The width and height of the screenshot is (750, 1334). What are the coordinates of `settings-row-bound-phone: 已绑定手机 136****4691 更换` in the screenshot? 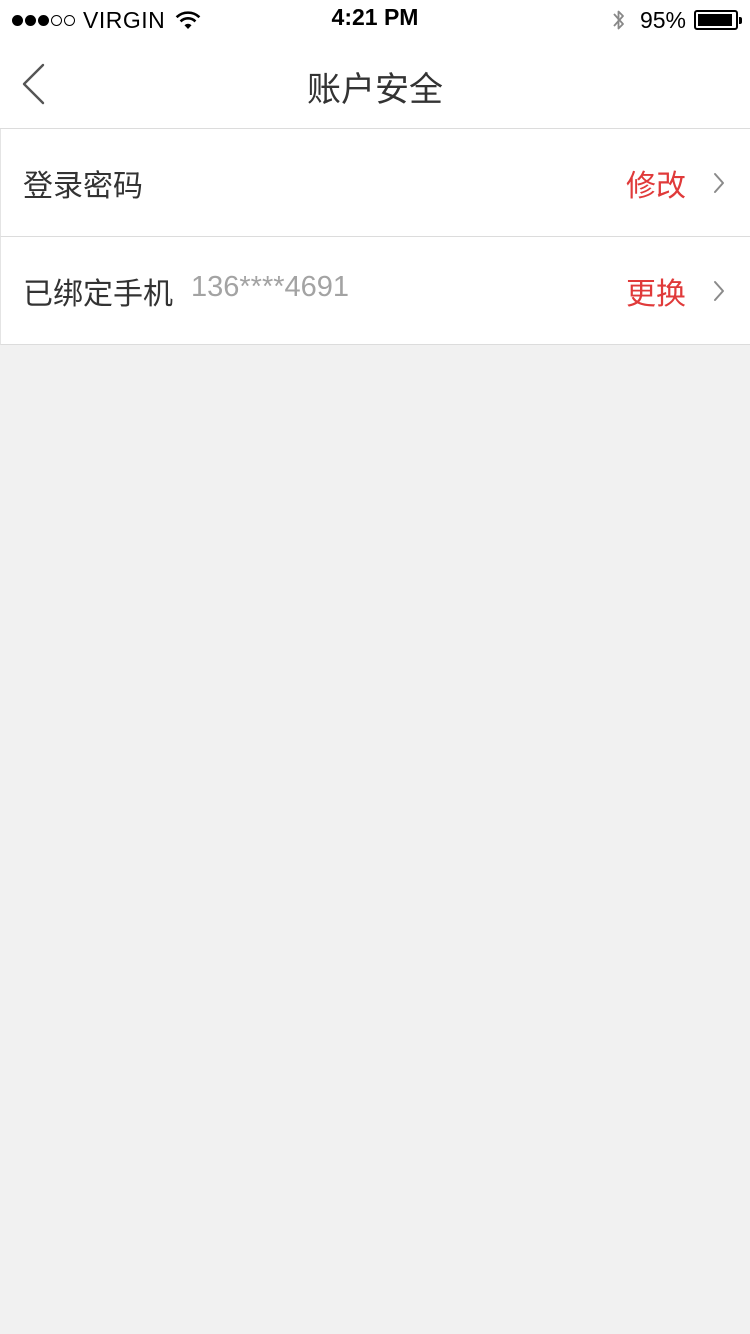 It's located at (375, 291).